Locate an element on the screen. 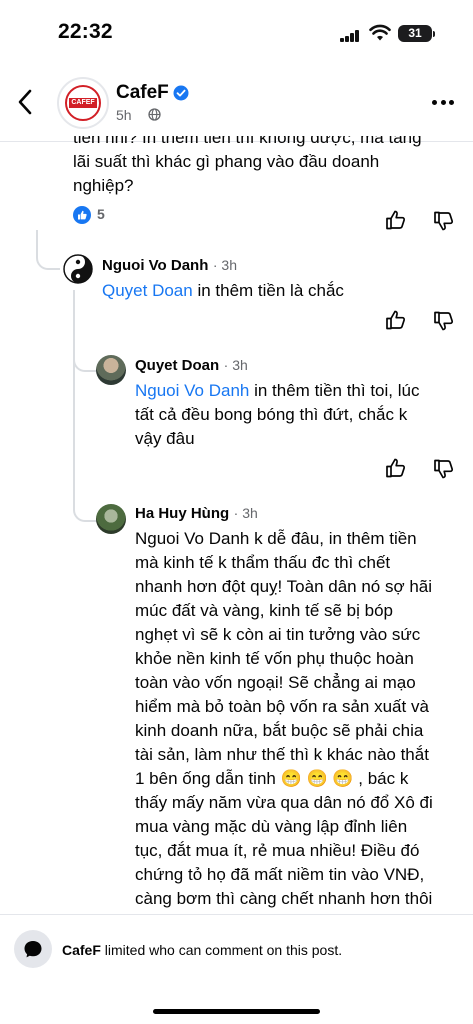 This screenshot has height=1024, width=473. comment-text: hiểm mà bỏ toàn bộ vốn ra sản xuất và is located at coordinates (282, 706).